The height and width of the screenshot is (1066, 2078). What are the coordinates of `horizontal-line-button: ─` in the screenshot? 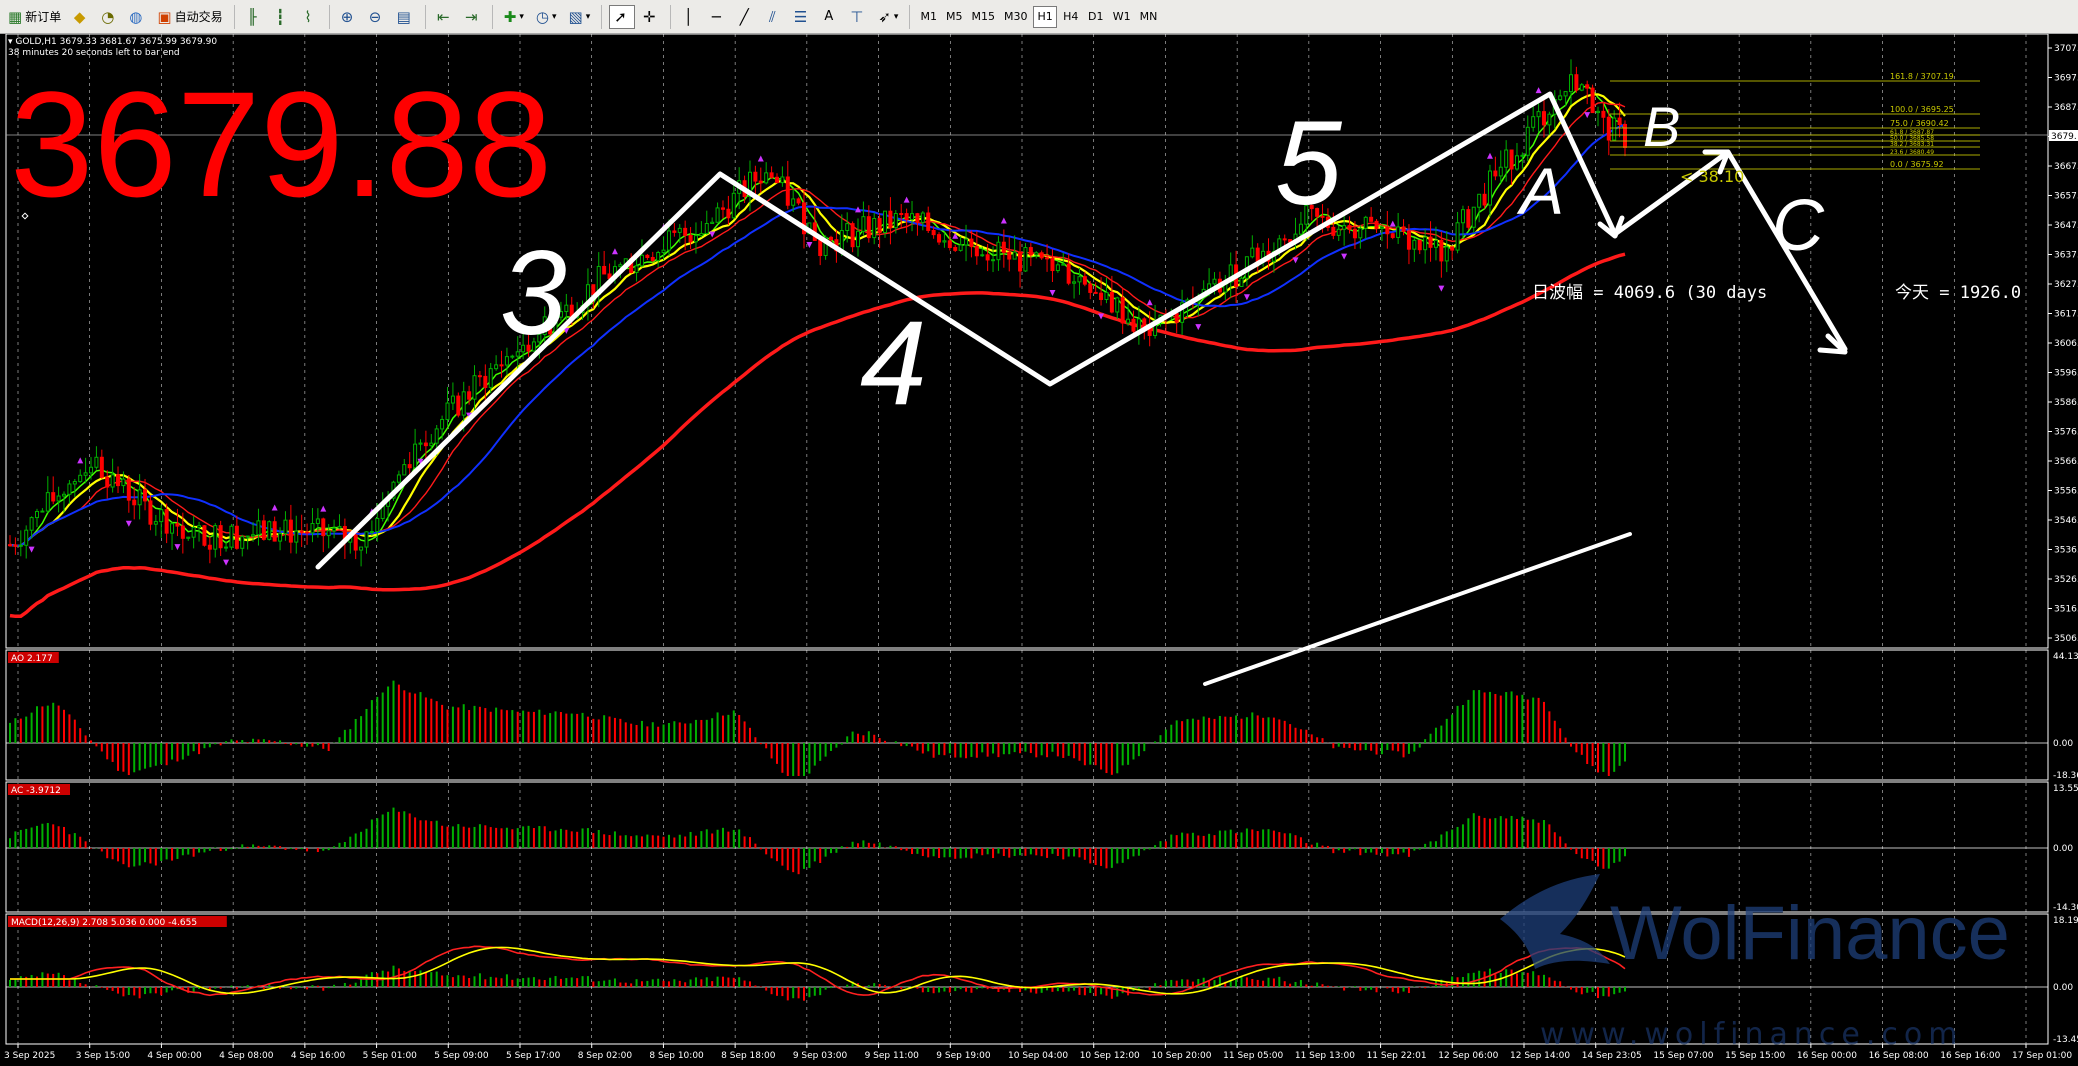 It's located at (718, 17).